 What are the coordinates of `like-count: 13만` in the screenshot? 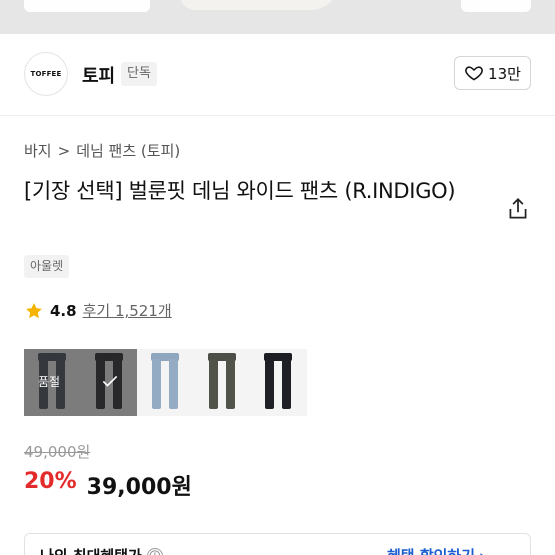 It's located at (504, 73).